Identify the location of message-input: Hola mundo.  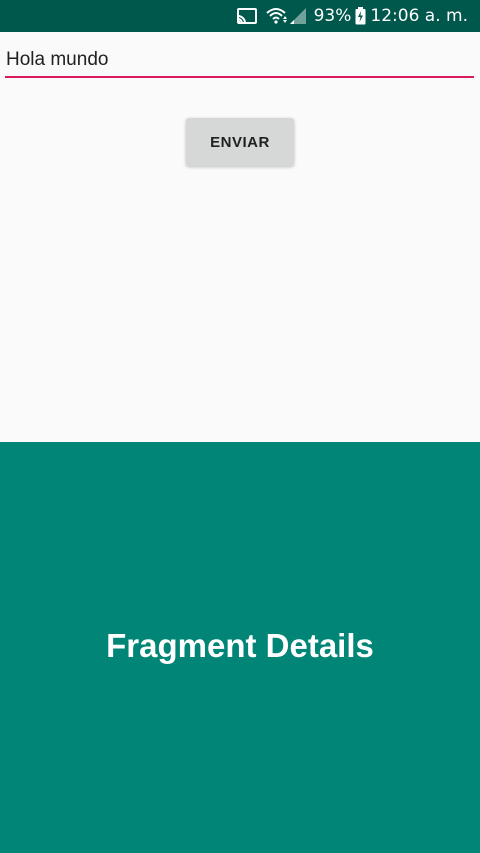
(239, 62).